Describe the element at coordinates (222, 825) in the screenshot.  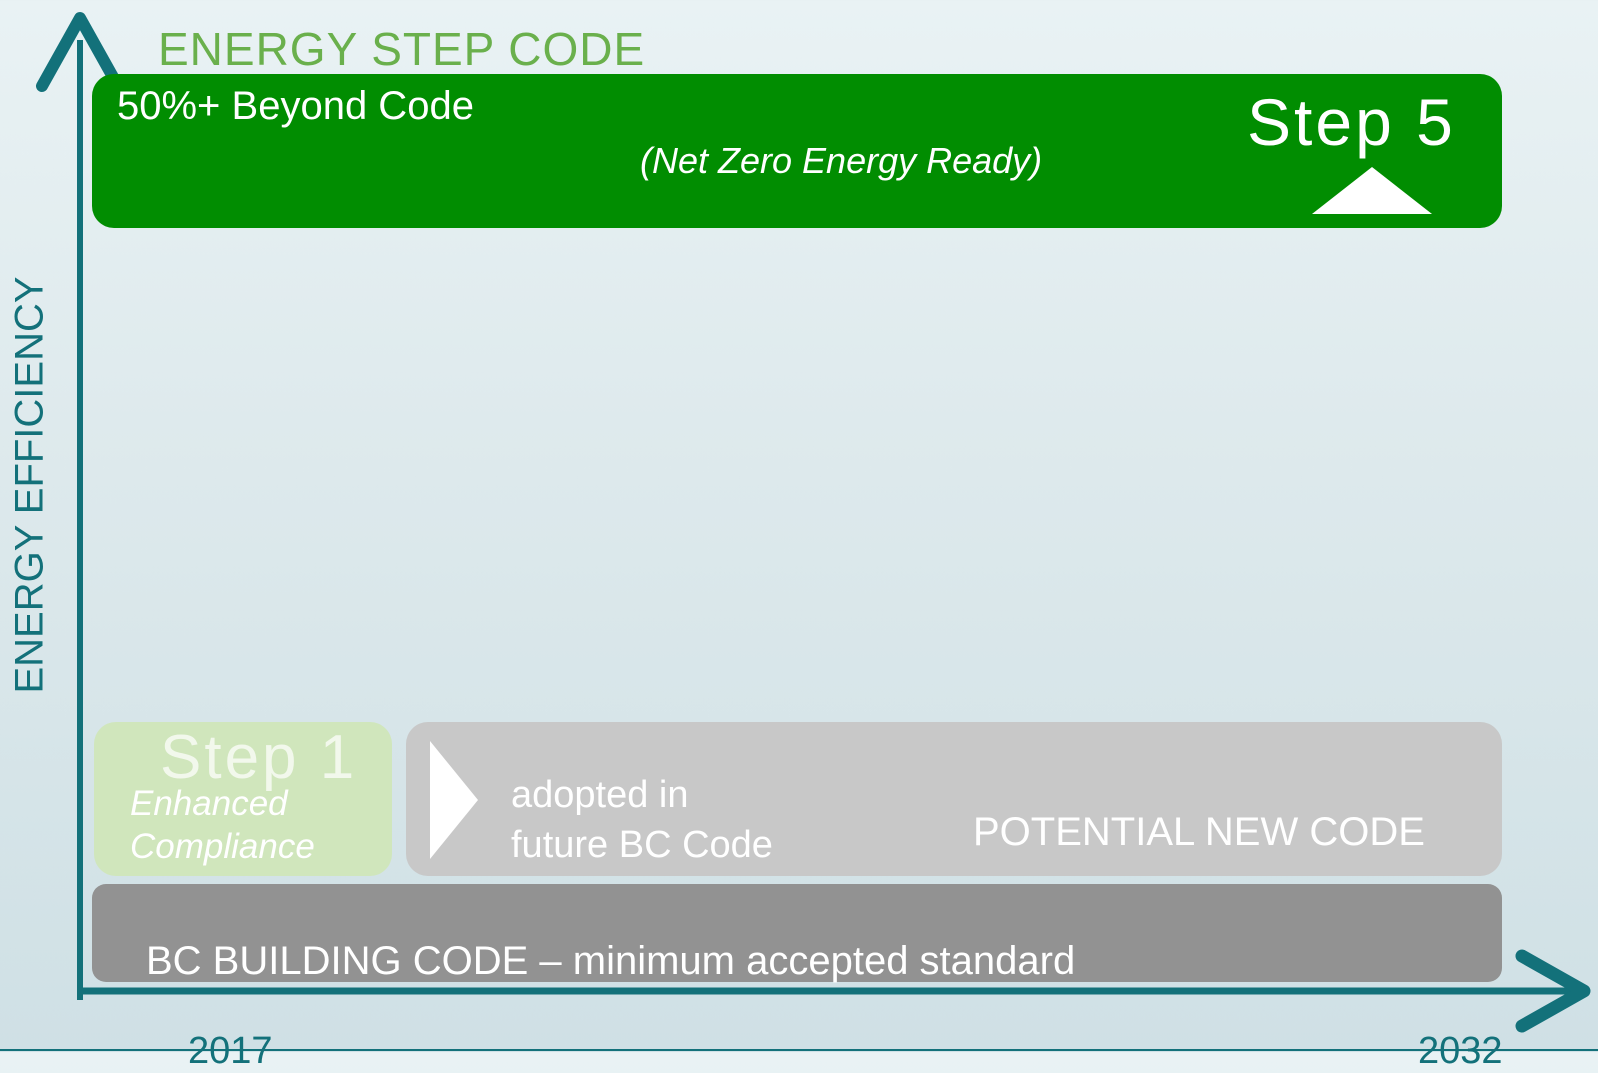
I see `step1-subtitle: Enhanced Compliance` at that location.